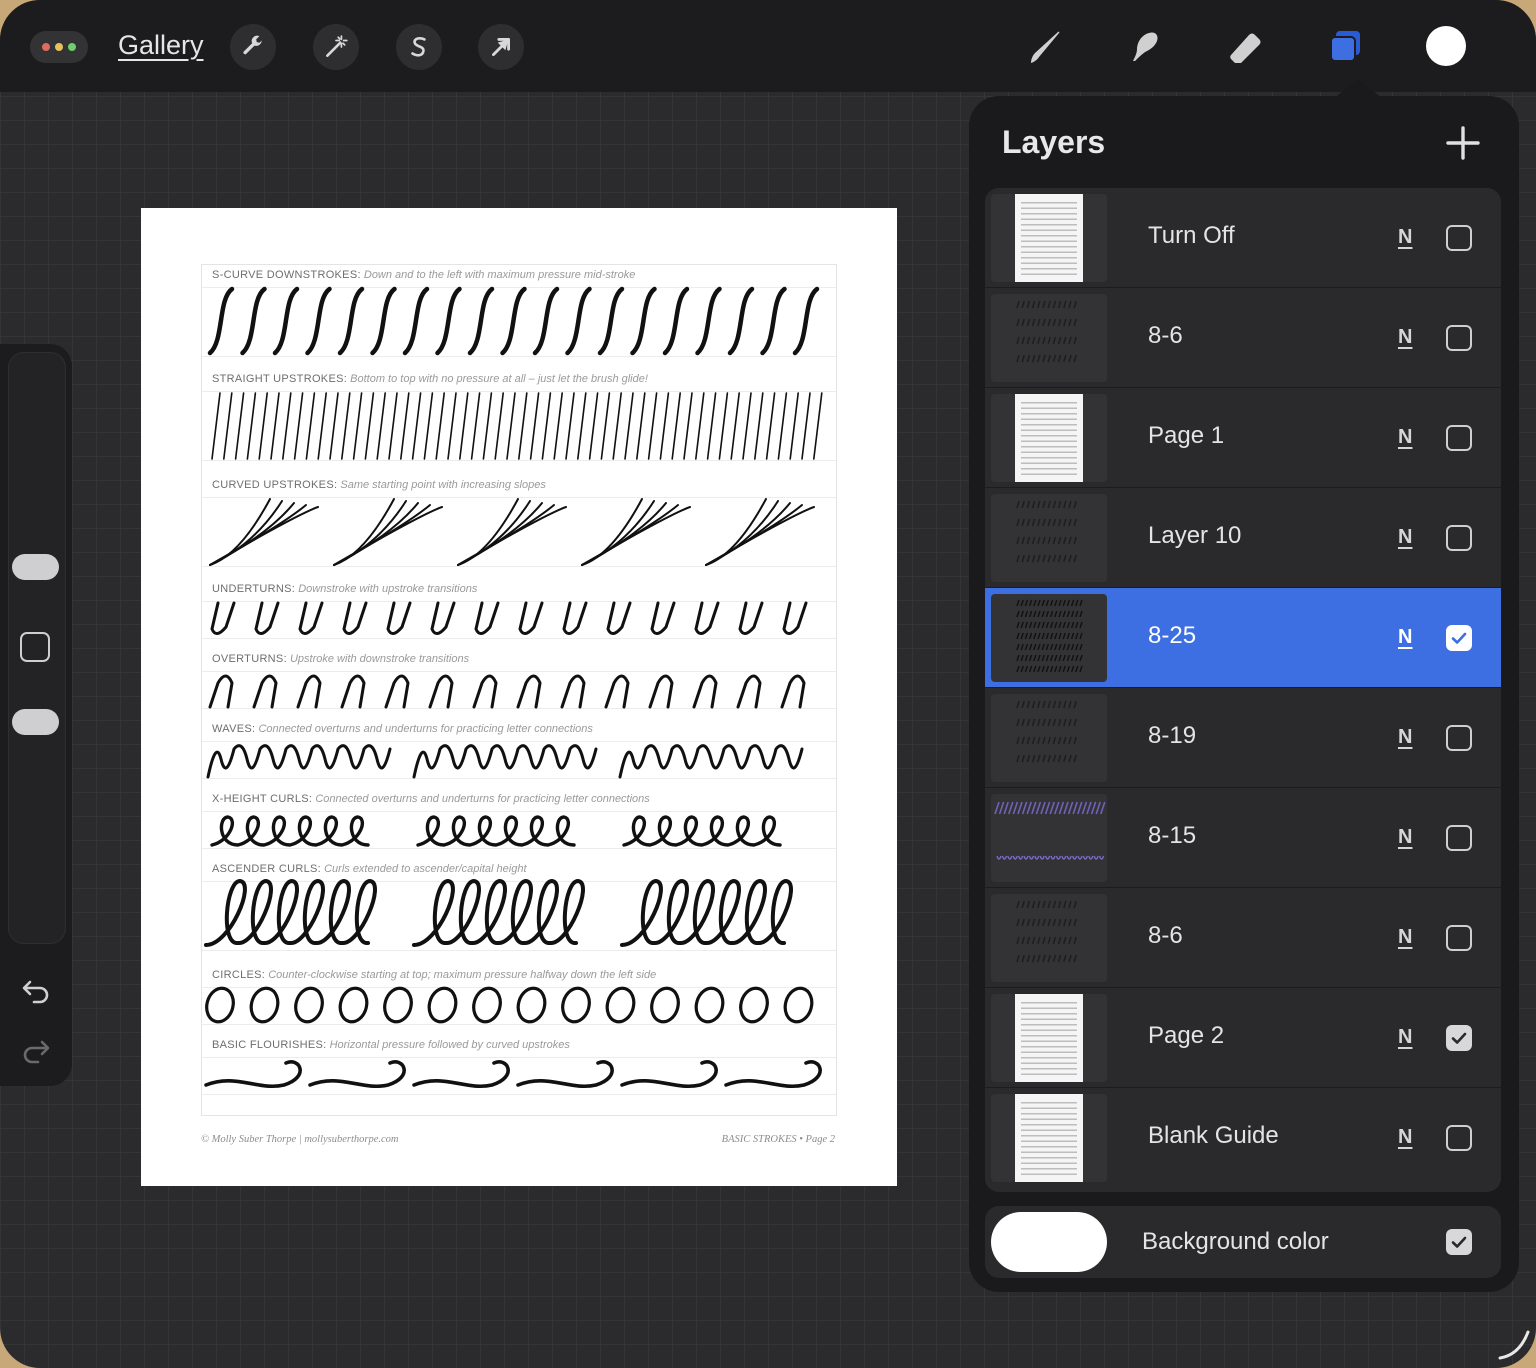  I want to click on selection-s-icon, so click(419, 47).